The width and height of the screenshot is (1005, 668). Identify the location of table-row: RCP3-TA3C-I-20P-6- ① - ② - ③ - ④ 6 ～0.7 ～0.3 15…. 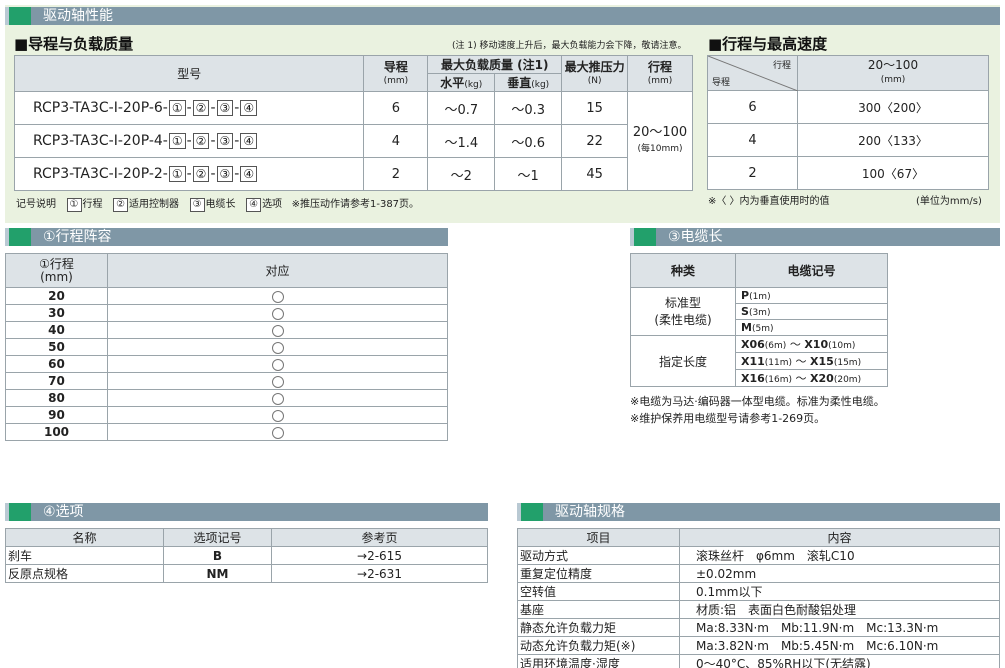
(353, 141).